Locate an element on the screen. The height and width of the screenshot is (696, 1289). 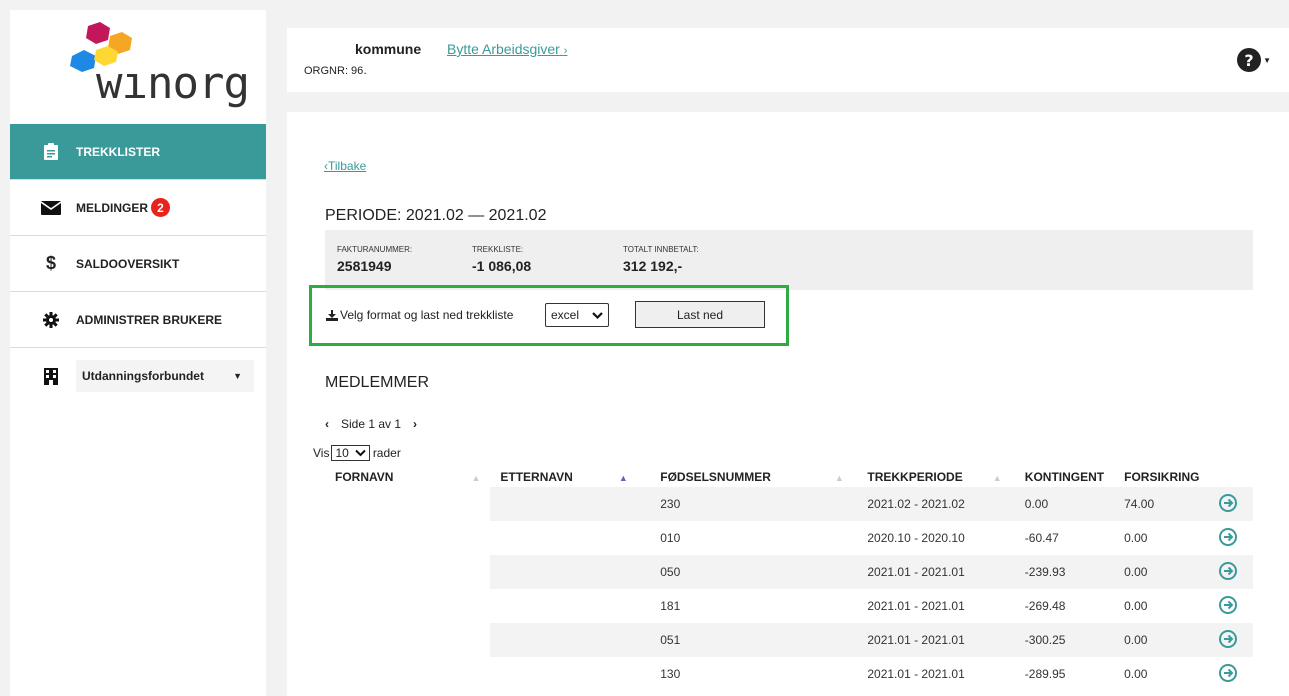
col-trekkperiode-label: TREKKPERIODE is located at coordinates (915, 477).